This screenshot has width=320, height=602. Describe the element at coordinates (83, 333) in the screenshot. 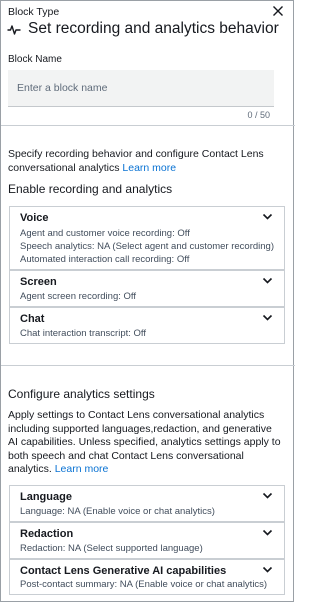

I see `chat-line: Chat interaction transcript: Off` at that location.